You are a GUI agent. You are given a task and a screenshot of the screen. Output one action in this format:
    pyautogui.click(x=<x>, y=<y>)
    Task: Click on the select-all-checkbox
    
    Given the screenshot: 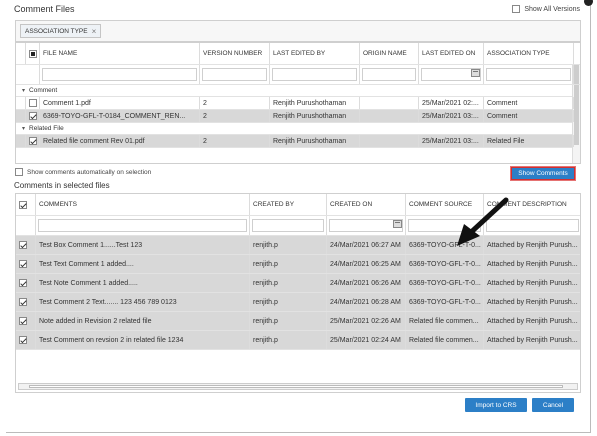 What is the action you would take?
    pyautogui.click(x=33, y=53)
    